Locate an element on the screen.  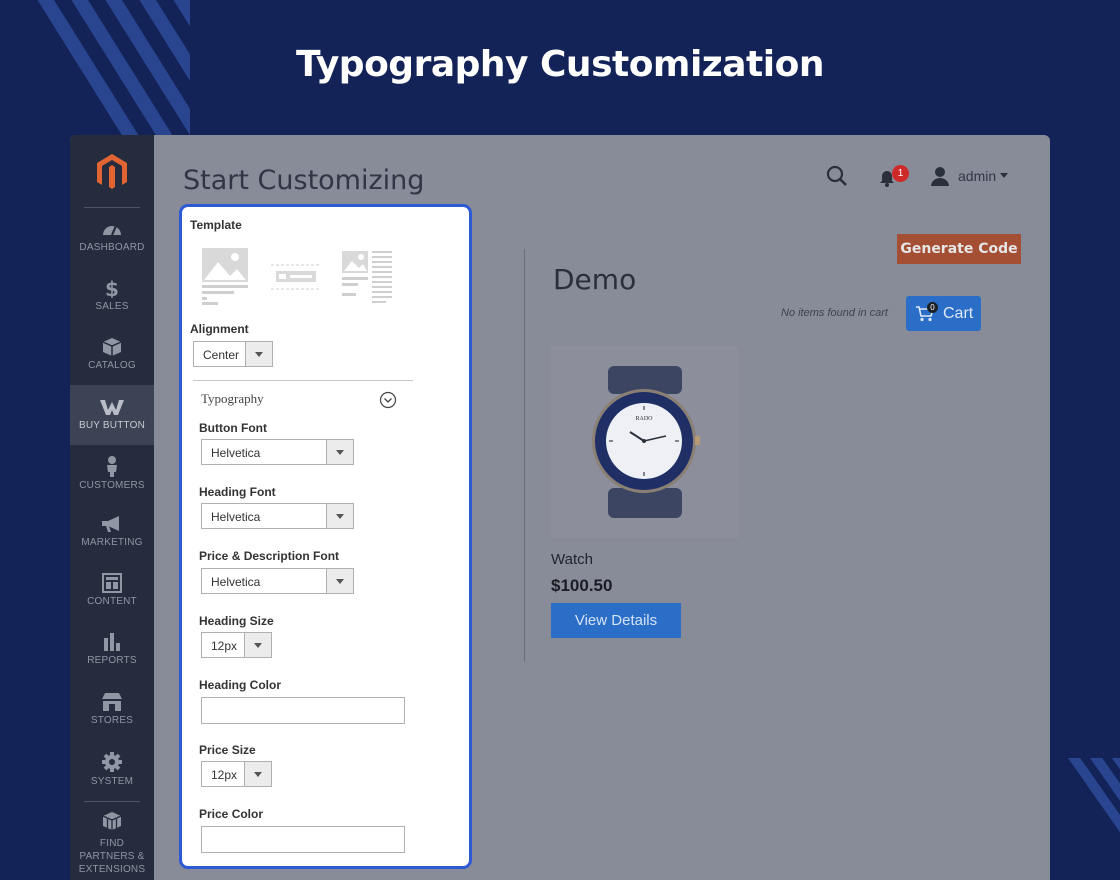
dollar-icon: $ is located at coordinates (112, 288).